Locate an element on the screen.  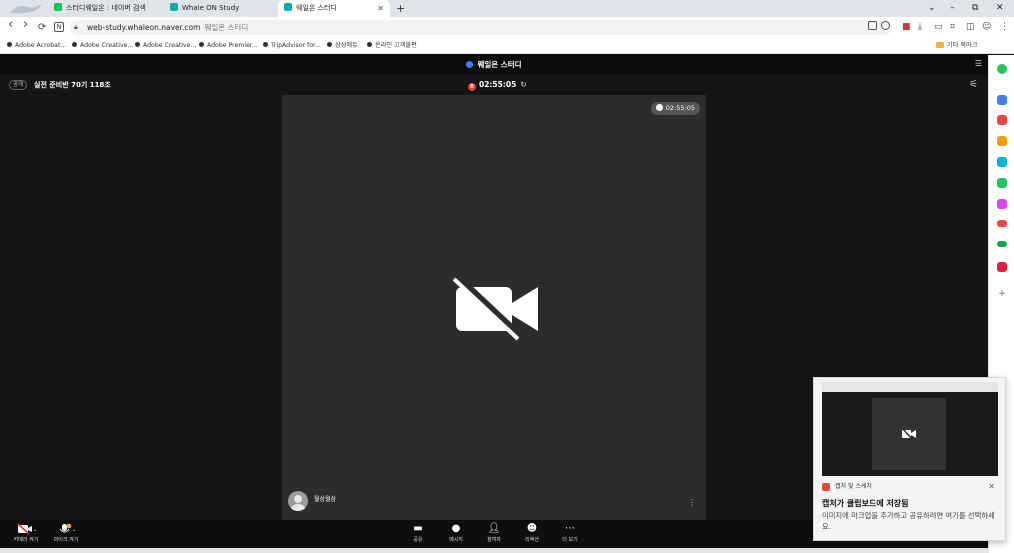
forward-icon: › is located at coordinates (25, 24).